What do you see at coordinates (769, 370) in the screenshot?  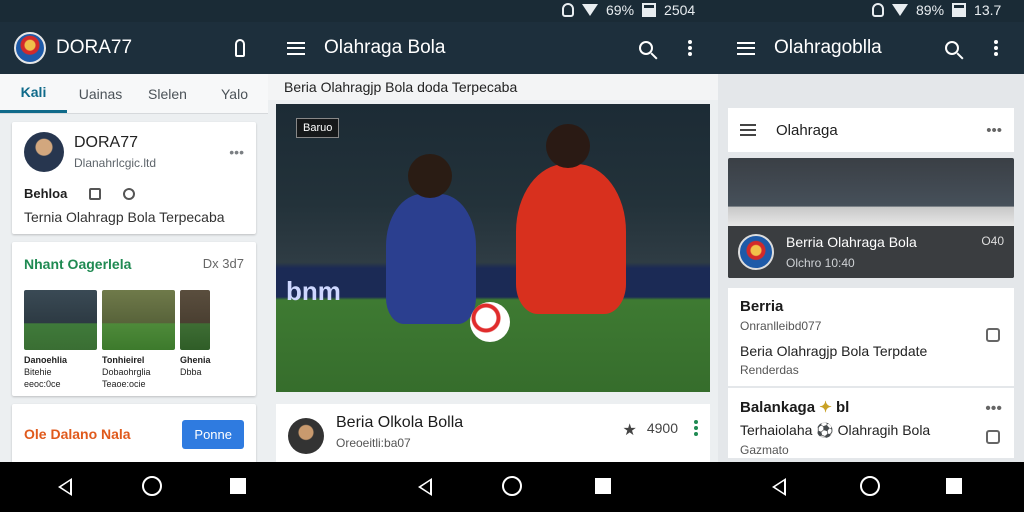 I see `item-footer: Renderdas` at bounding box center [769, 370].